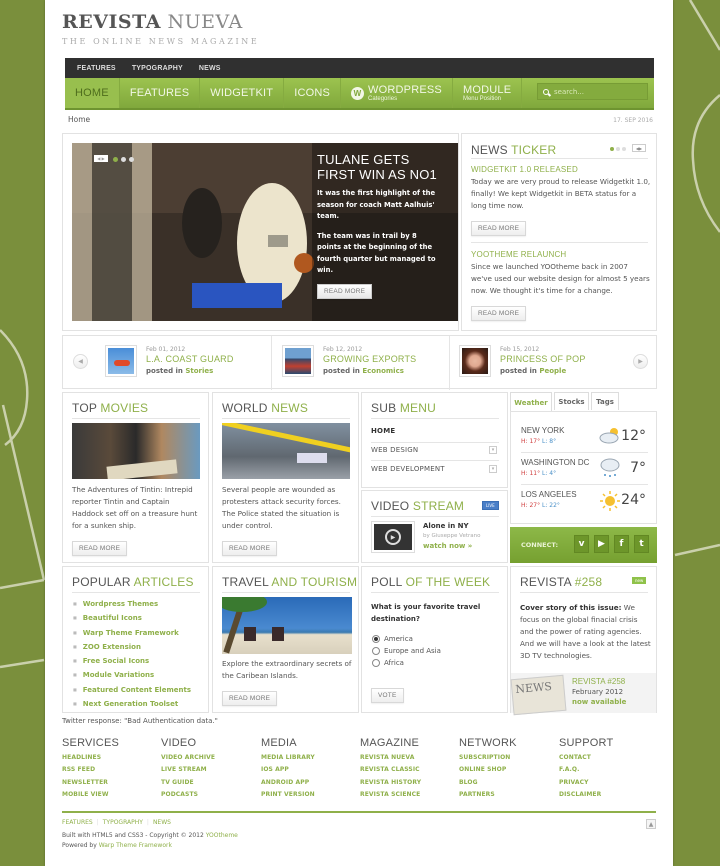 The image size is (720, 866). What do you see at coordinates (383, 371) in the screenshot?
I see `carousel-category-link: Economics` at bounding box center [383, 371].